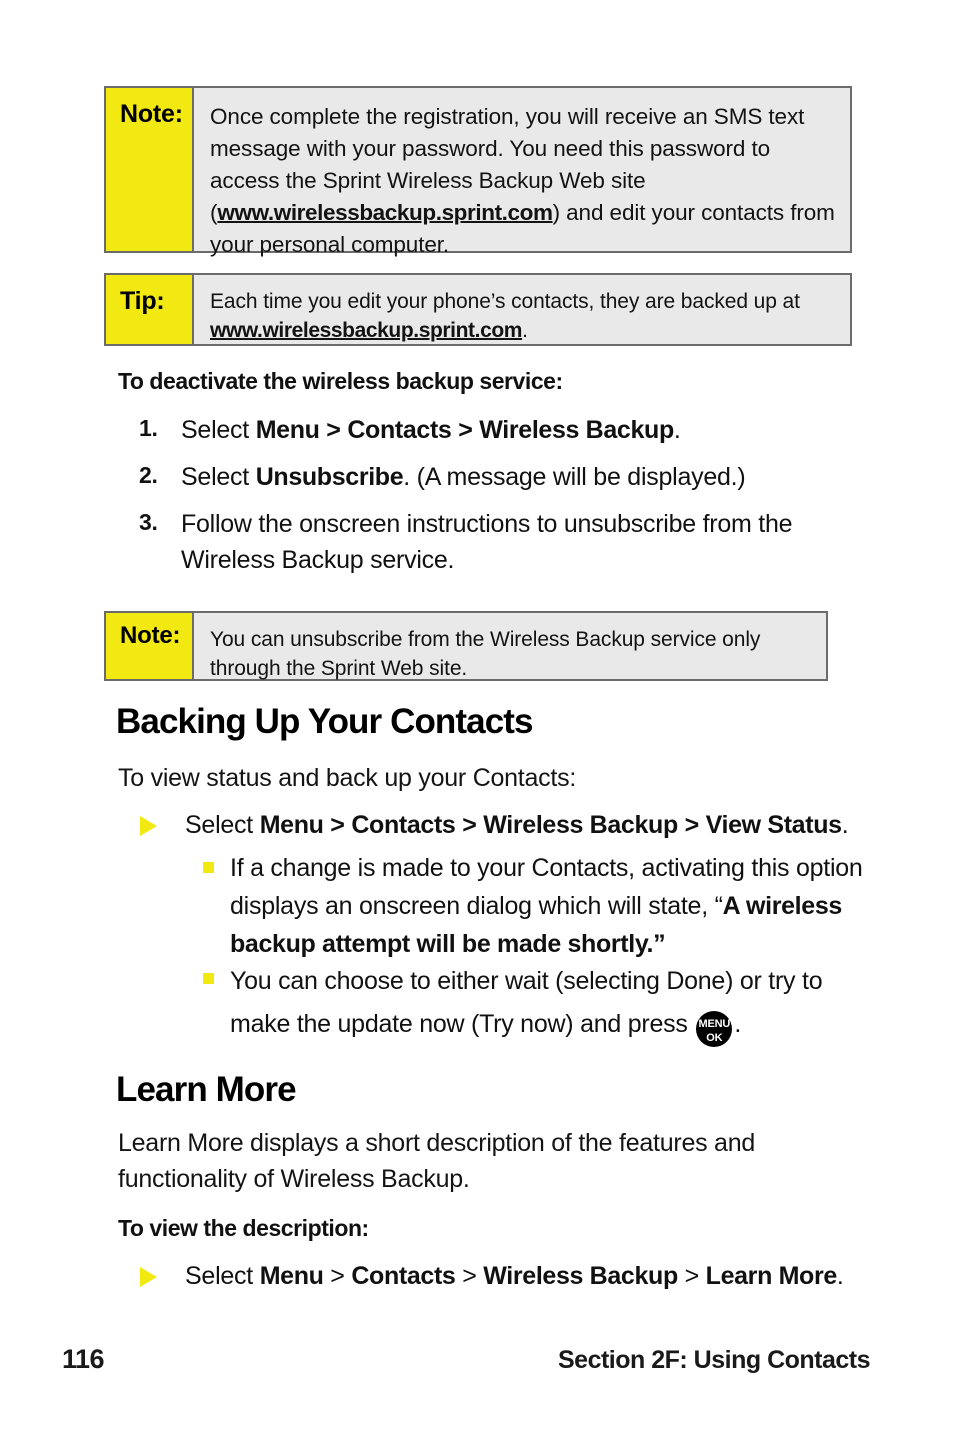 Image resolution: width=954 pixels, height=1431 pixels. I want to click on step-2-trail: . (A message will be displayed.), so click(574, 477).